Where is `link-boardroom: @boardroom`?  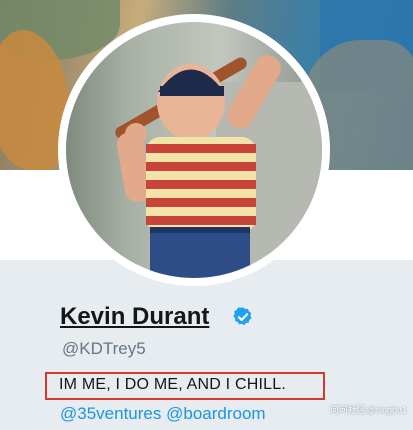 link-boardroom: @boardroom is located at coordinates (215, 413).